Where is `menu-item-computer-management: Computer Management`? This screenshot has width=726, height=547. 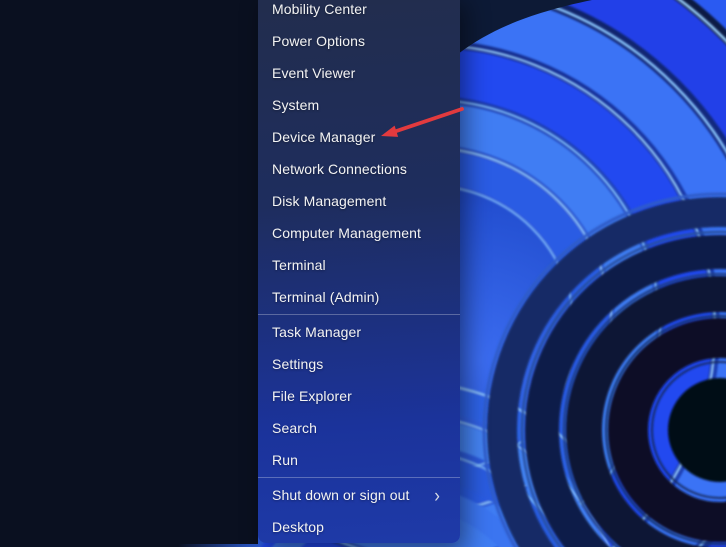
menu-item-computer-management: Computer Management is located at coordinates (359, 233).